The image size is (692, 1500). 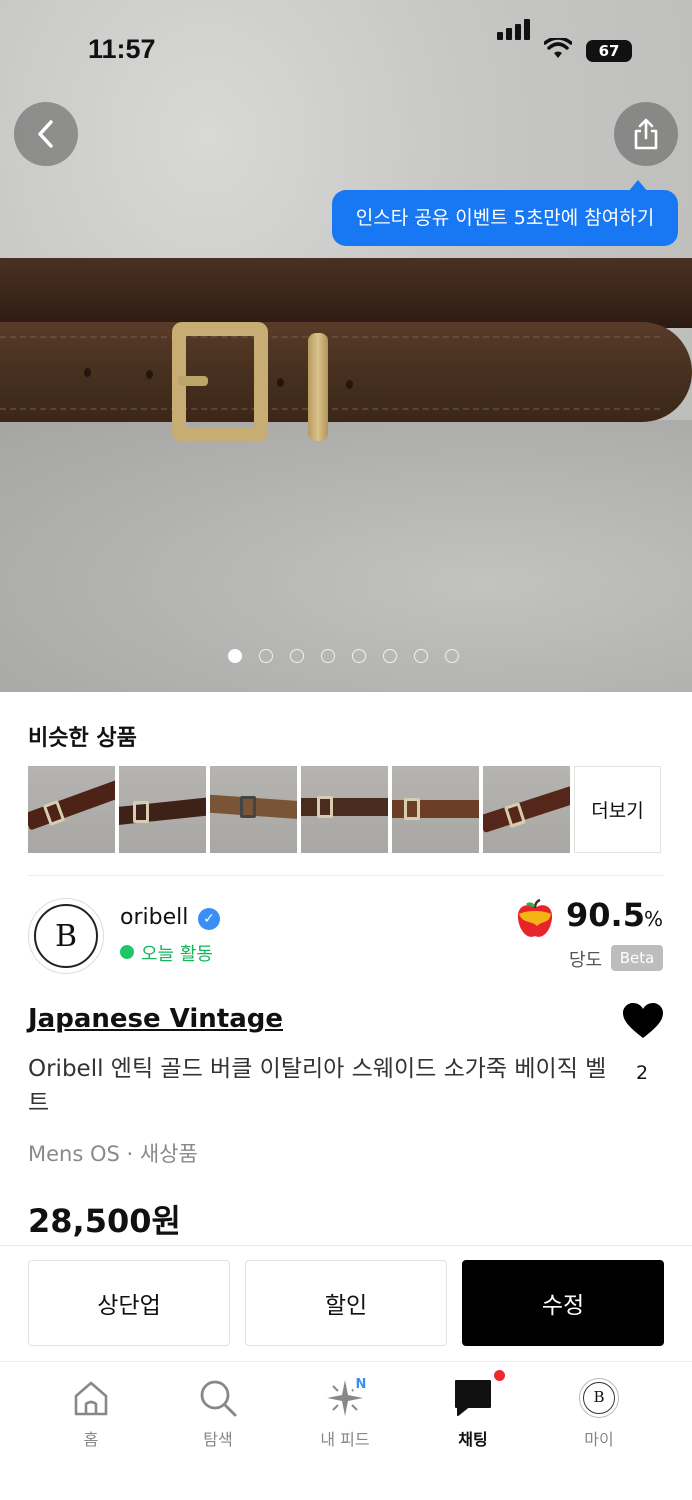 I want to click on home-icon, so click(x=91, y=1398).